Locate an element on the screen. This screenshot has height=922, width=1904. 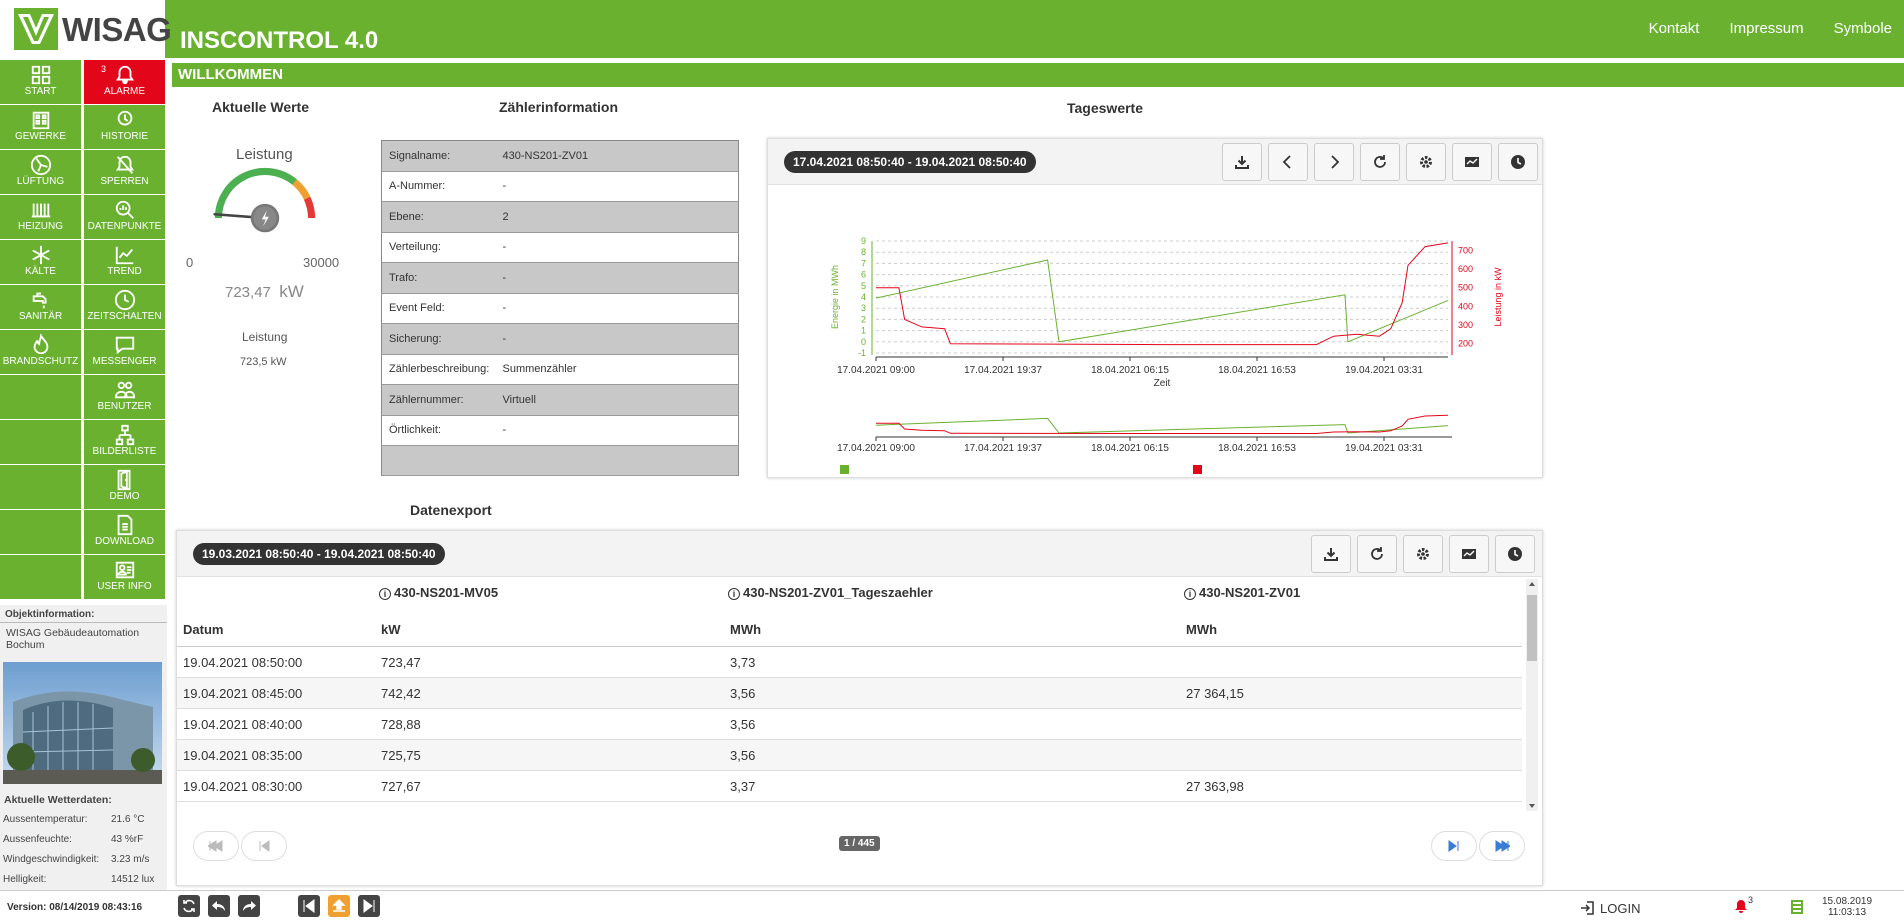
table-cell: 727,67 is located at coordinates (401, 786).